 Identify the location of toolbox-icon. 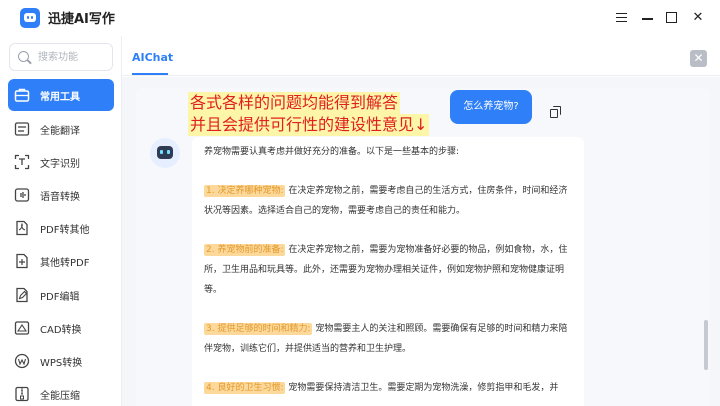
(22, 95).